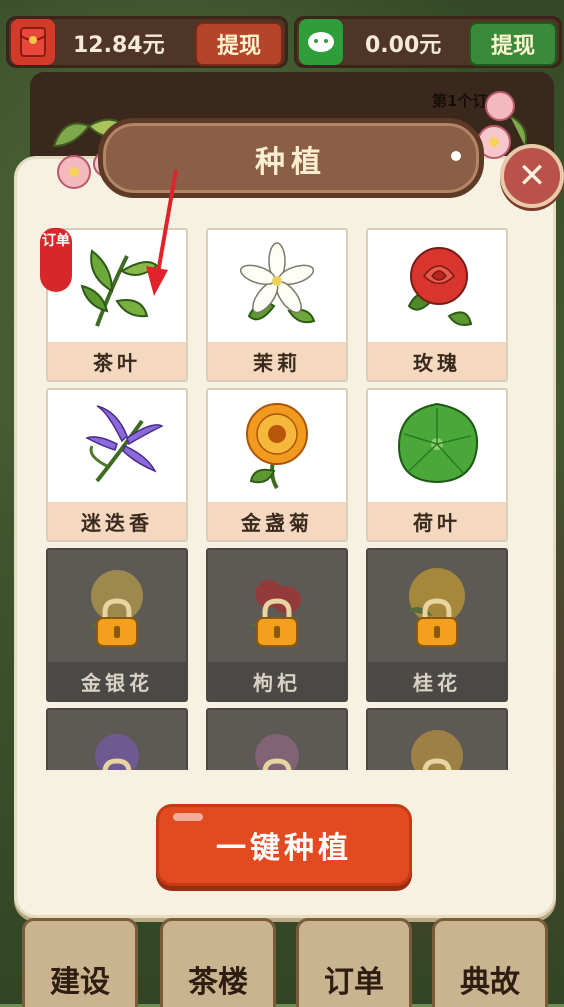 This screenshot has width=564, height=1007. Describe the element at coordinates (437, 361) in the screenshot. I see `plant-name: 玫瑰` at that location.